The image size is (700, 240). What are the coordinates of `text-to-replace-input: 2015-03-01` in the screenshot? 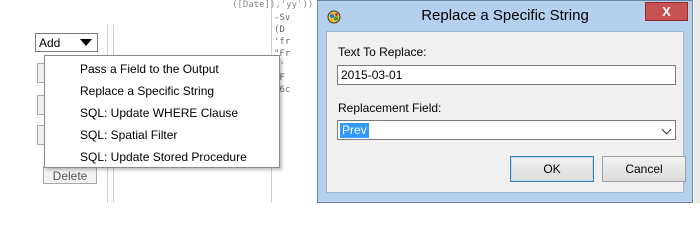 It's located at (506, 75).